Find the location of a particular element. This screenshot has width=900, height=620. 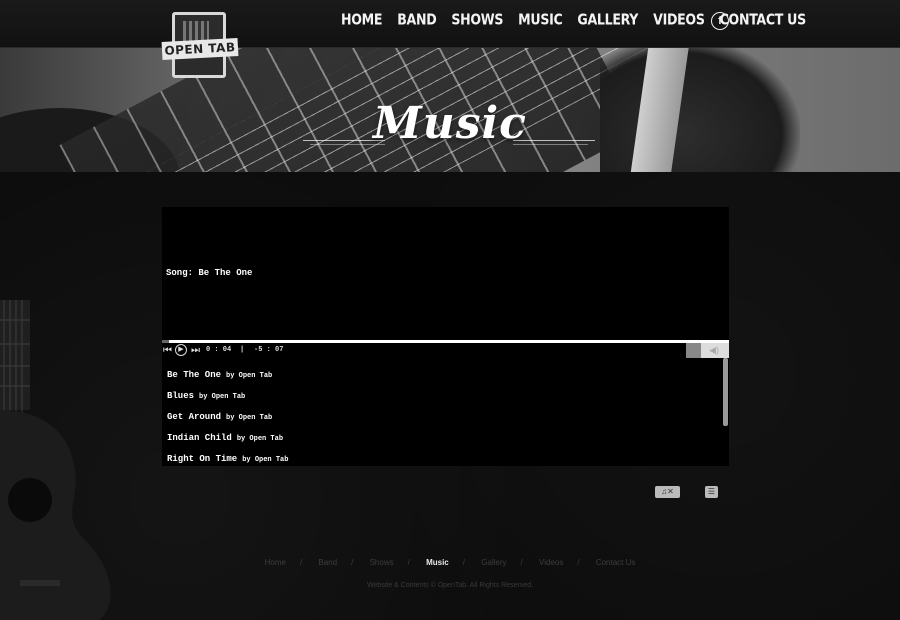

nav-contact-us: CONTACT US is located at coordinates (763, 20).